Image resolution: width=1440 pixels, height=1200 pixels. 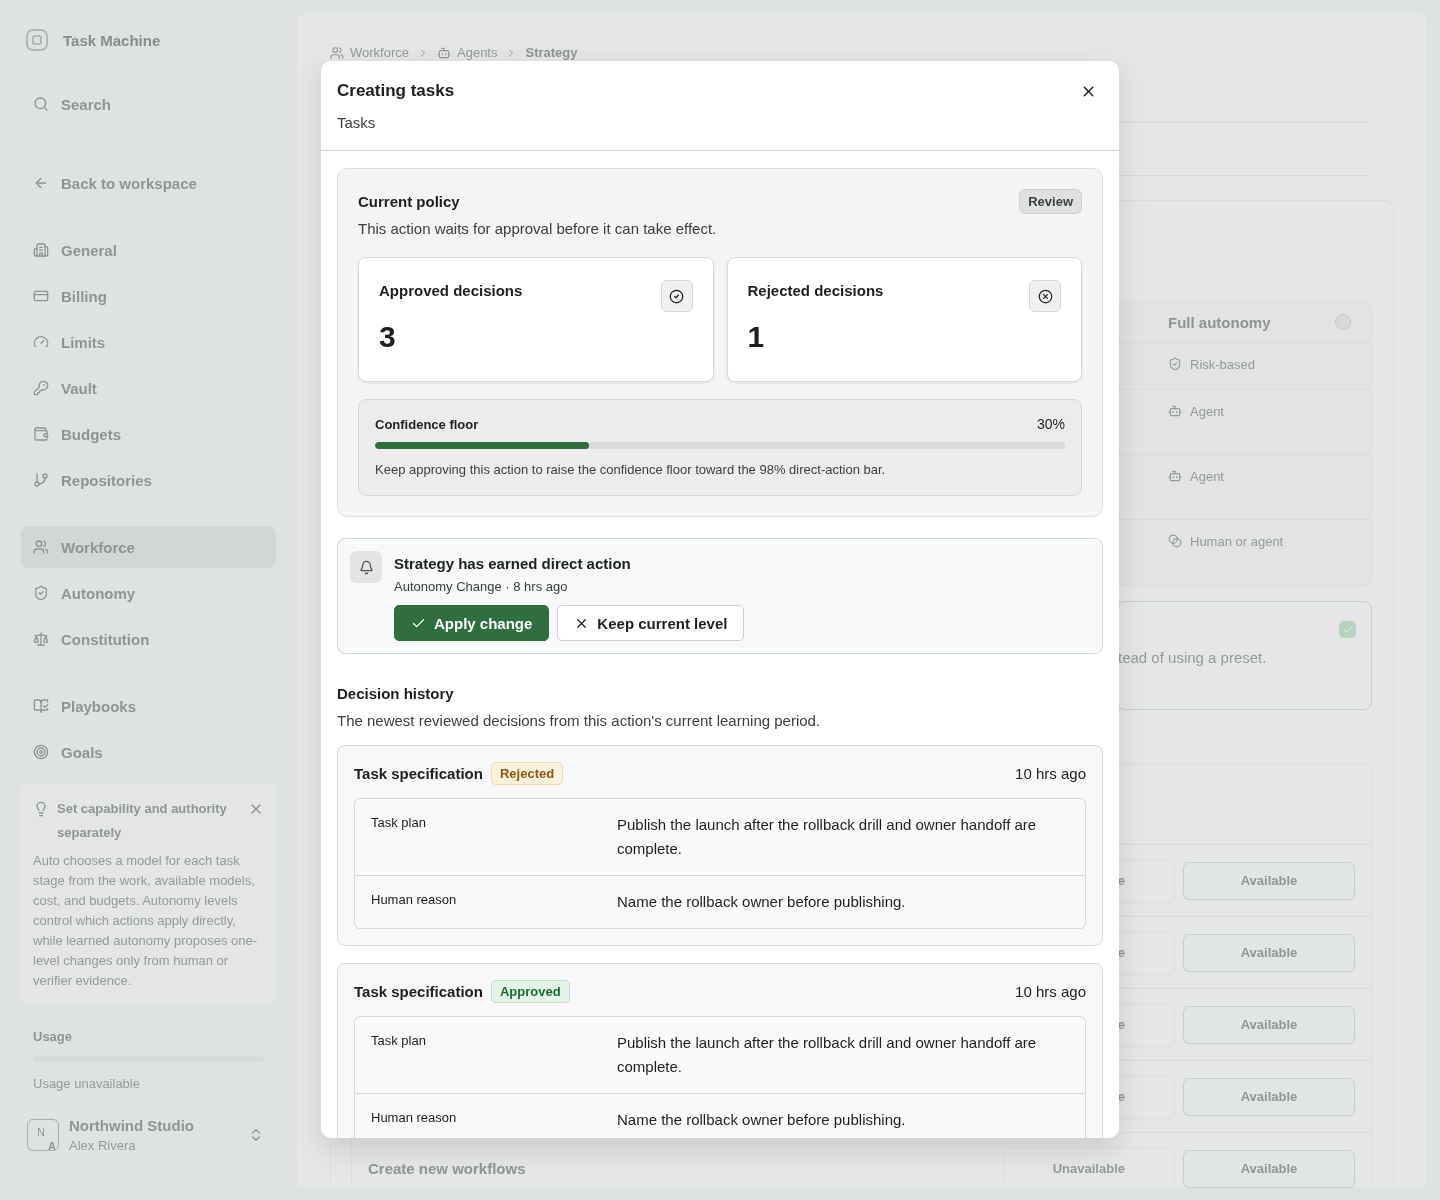 I want to click on policy-description: This action waits for approval before it can take effect., so click(x=538, y=228).